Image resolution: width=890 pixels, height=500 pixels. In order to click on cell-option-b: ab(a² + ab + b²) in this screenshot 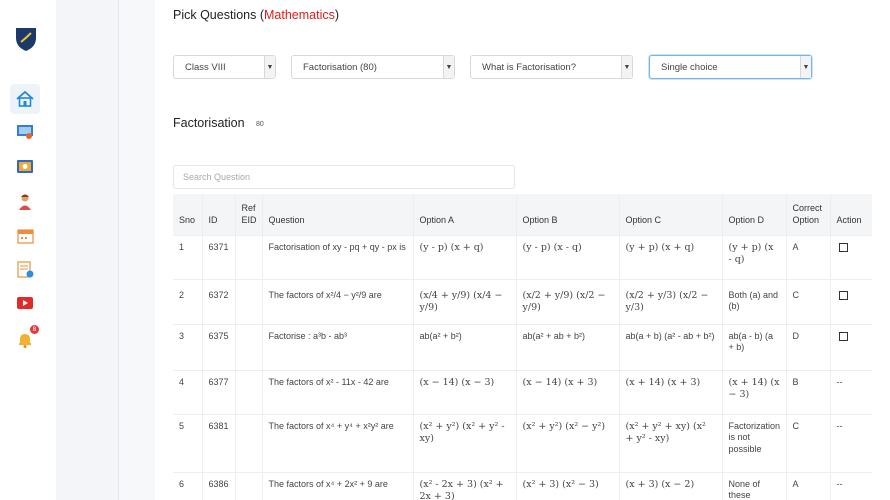, I will do `click(568, 346)`.